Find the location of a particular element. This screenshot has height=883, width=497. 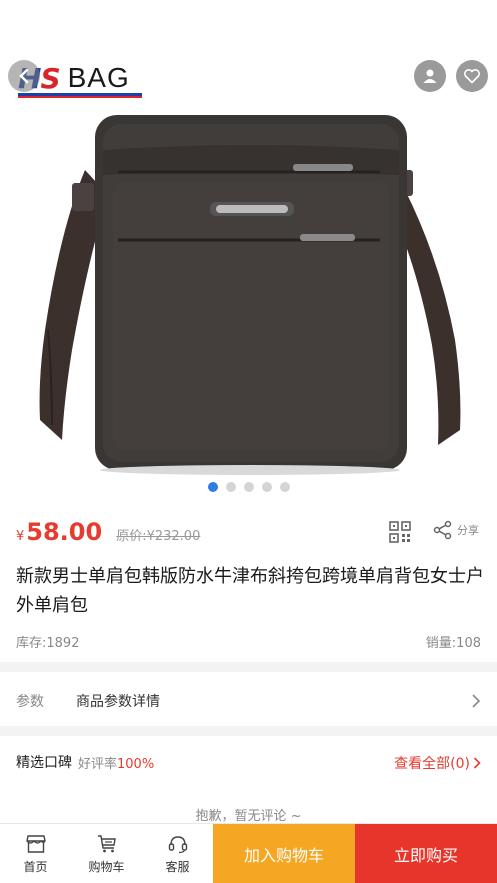

bottom-action-bar: 首页 购物车 客服 加入购物车 立即购买 is located at coordinates (248, 853).